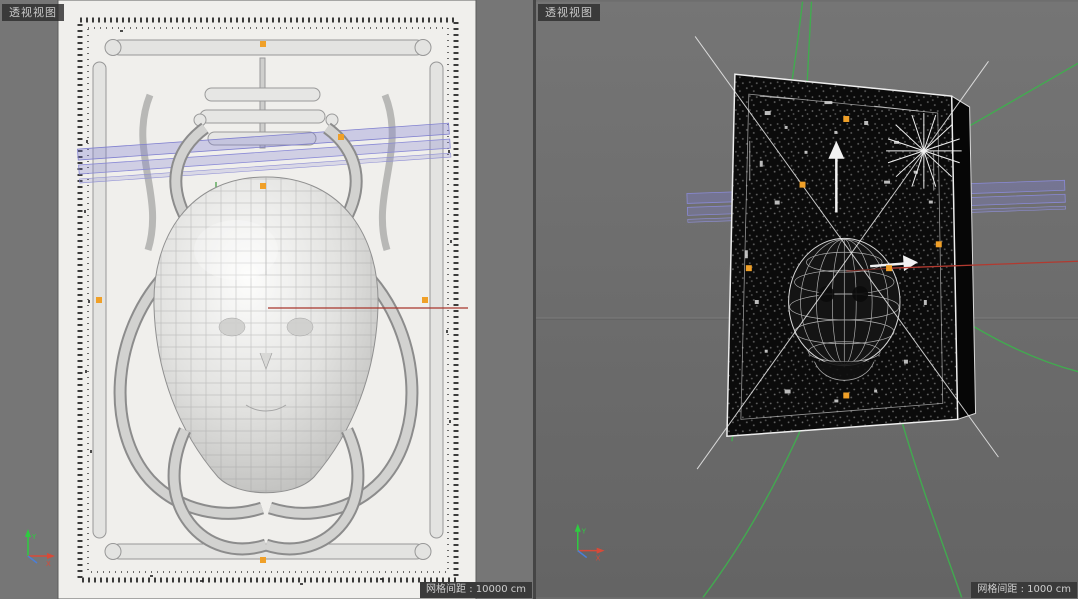  I want to click on viewport-right-label: 透视视图, so click(569, 12).